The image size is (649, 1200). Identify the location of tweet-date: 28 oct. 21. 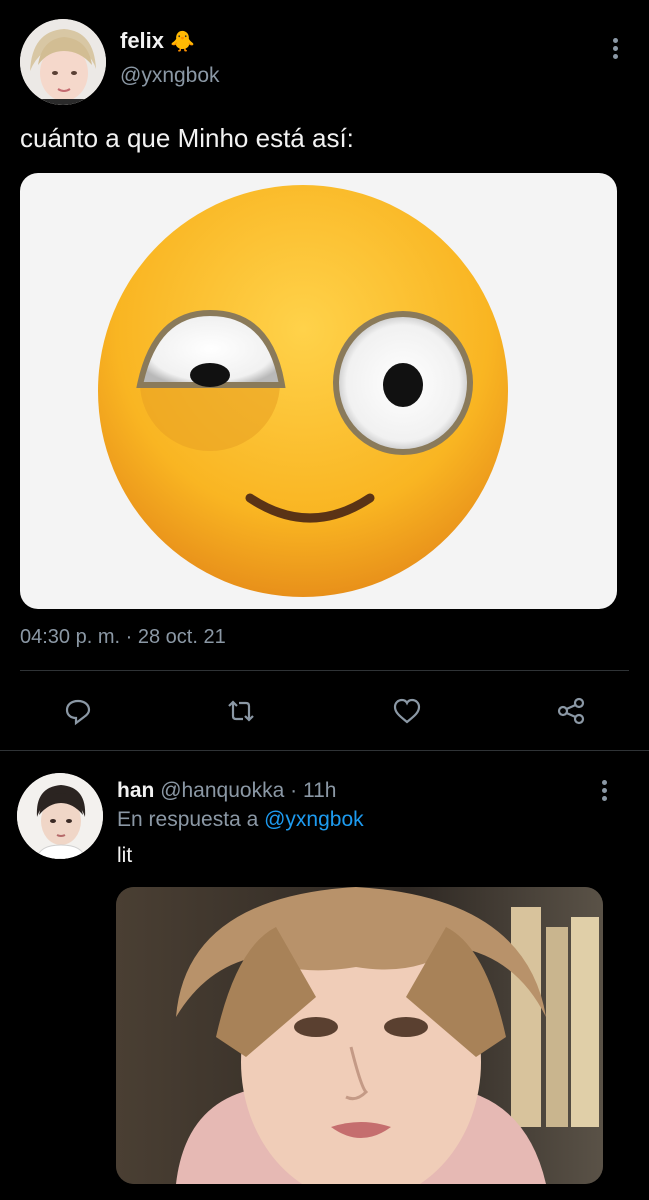
(181, 637).